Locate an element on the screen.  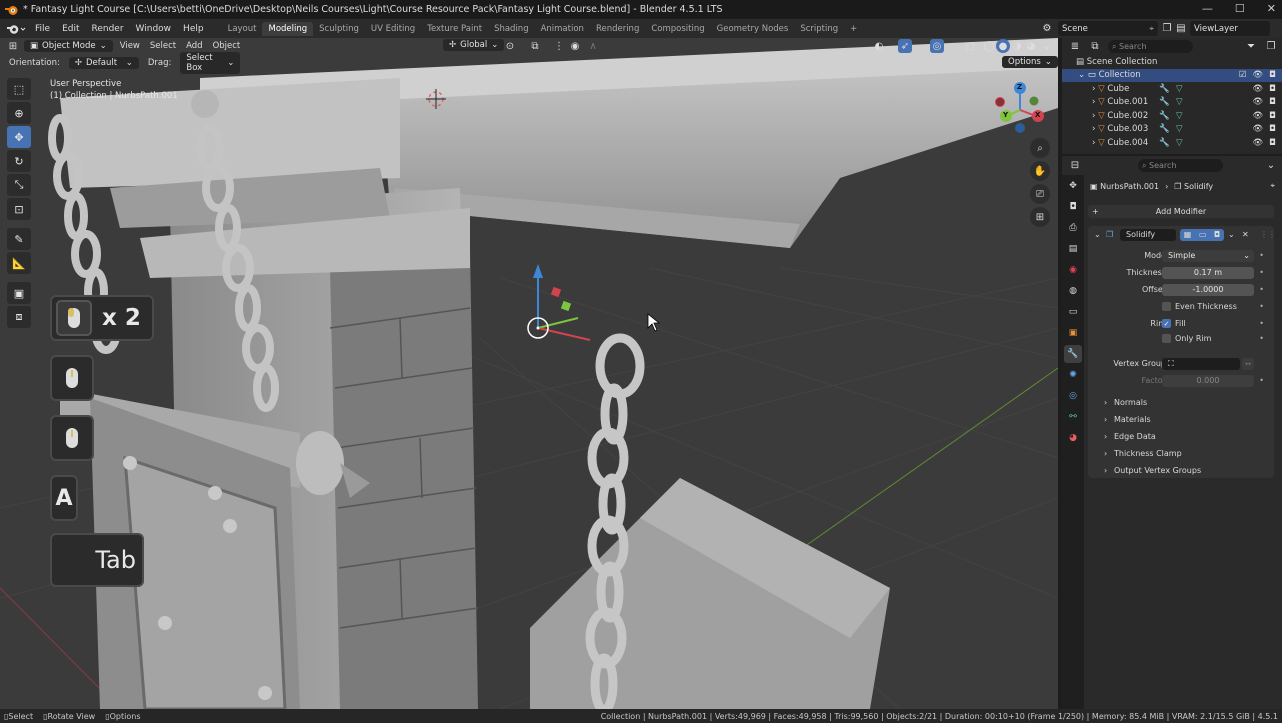
offset-field: -1.0000 is located at coordinates (1208, 289).